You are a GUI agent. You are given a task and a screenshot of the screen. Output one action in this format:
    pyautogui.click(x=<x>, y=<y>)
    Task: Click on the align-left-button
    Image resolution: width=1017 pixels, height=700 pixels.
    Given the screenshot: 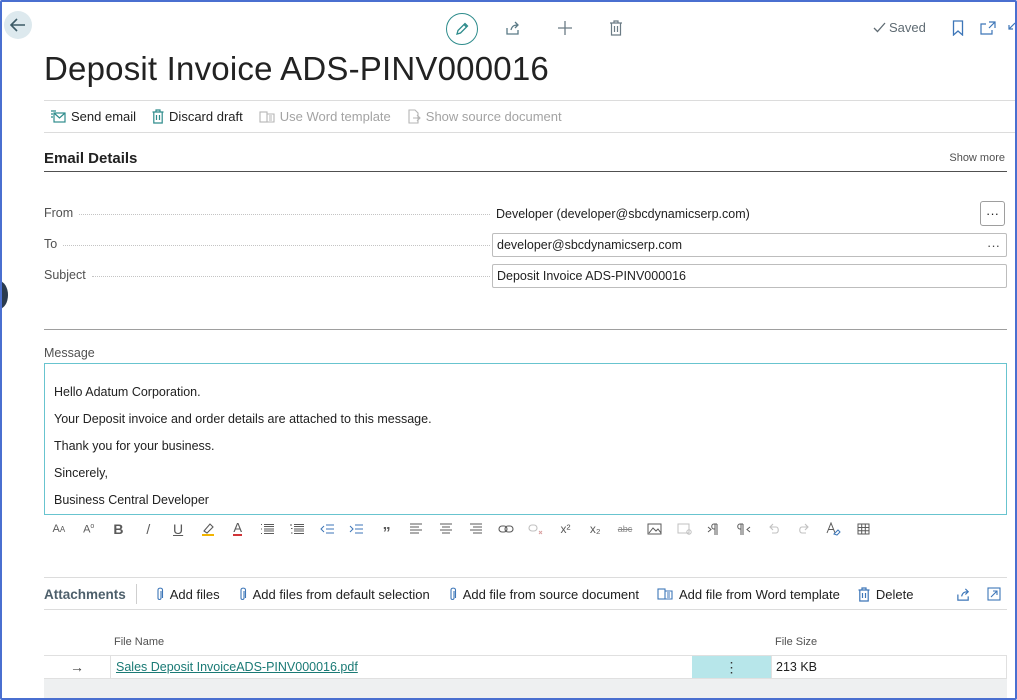 What is the action you would take?
    pyautogui.click(x=417, y=529)
    